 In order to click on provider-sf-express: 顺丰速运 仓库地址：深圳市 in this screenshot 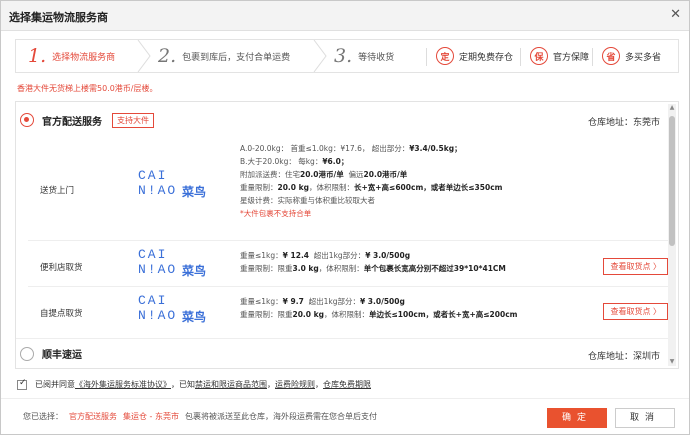, I will do `click(342, 353)`.